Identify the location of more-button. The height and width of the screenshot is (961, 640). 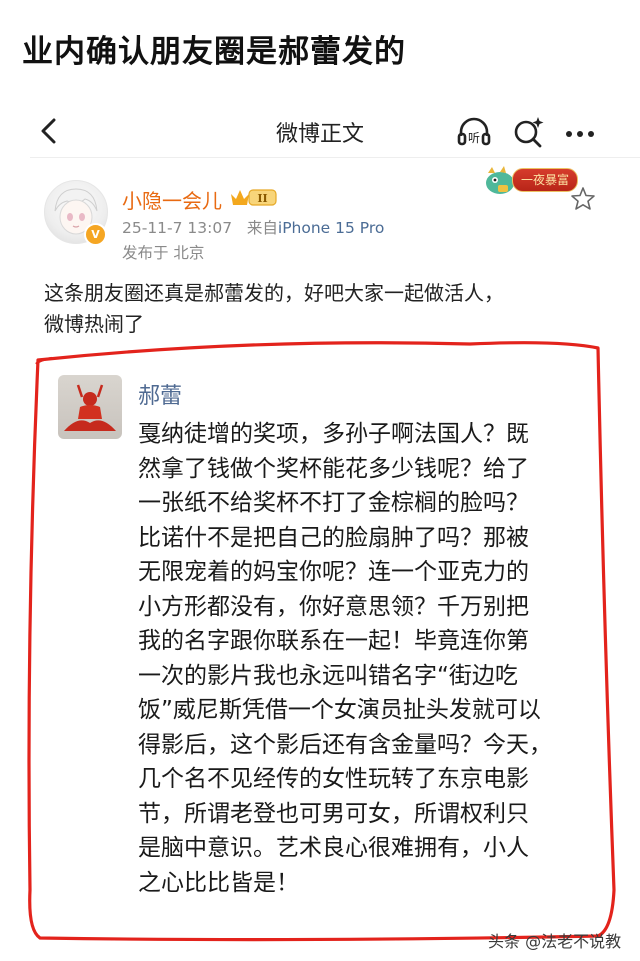
(580, 132).